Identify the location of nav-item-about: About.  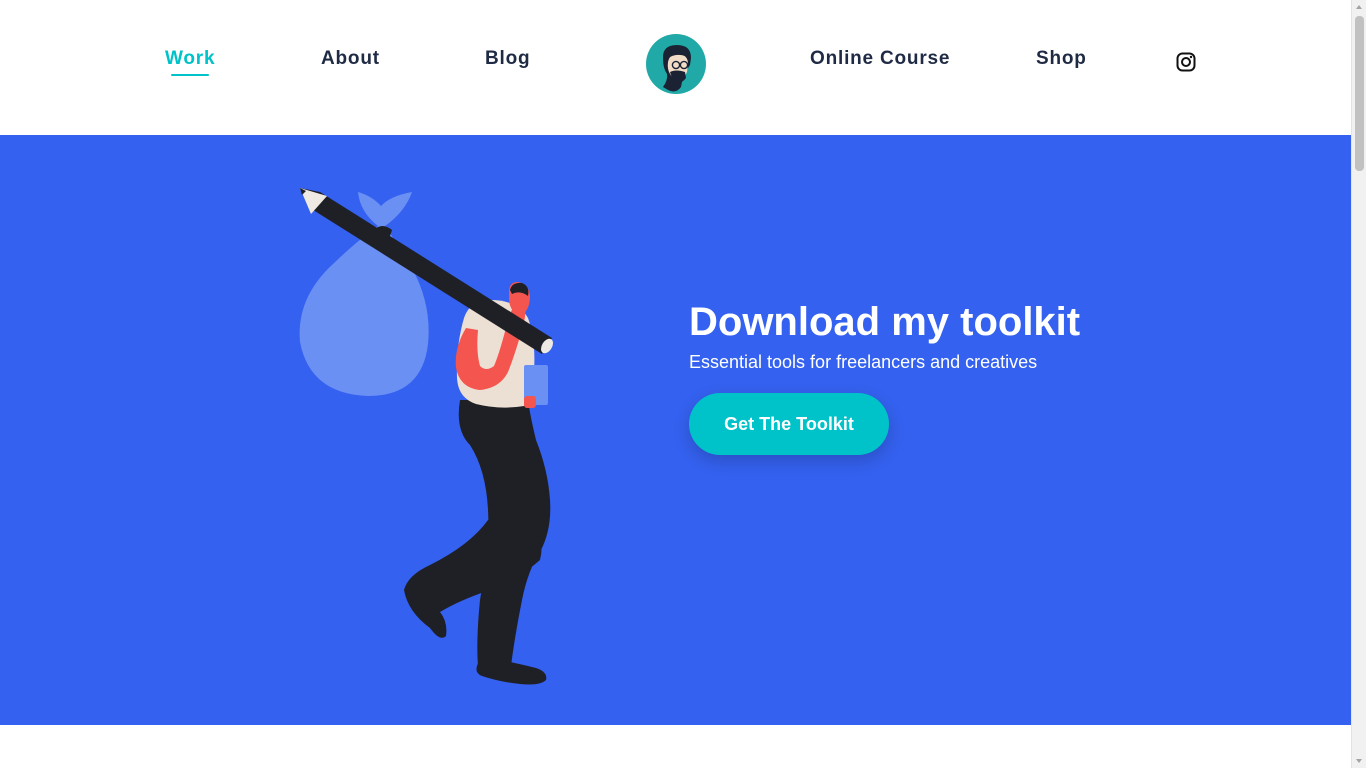
(350, 59).